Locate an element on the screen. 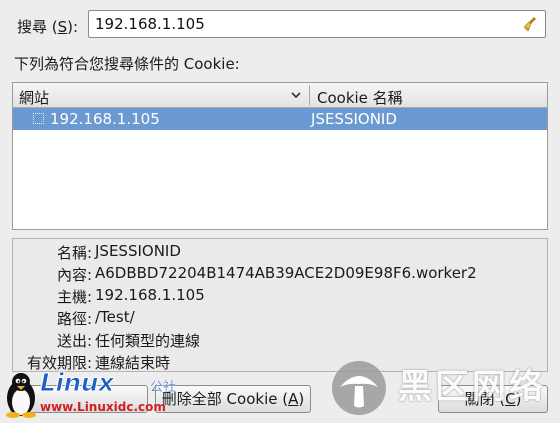 Image resolution: width=560 pixels, height=423 pixels. linux-logo-text: Linux is located at coordinates (77, 383).